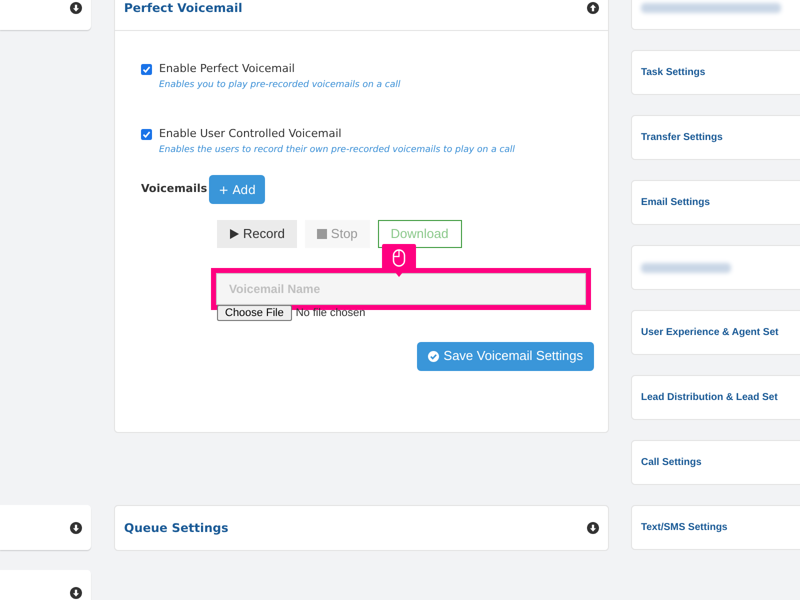 This screenshot has height=600, width=800. I want to click on card-title: Text/SMS Settings, so click(684, 528).